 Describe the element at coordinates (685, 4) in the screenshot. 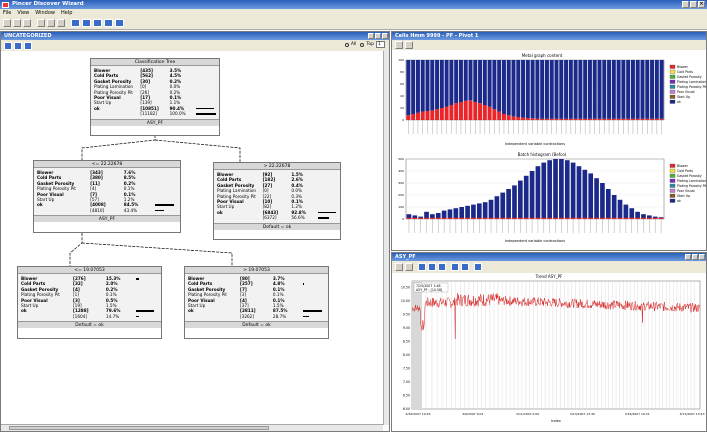

I see `minimize-button` at that location.